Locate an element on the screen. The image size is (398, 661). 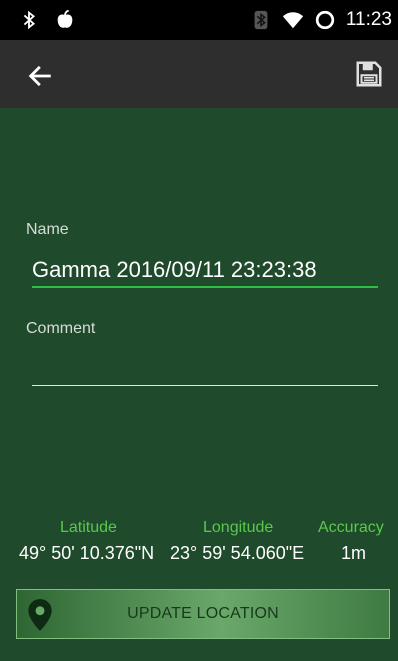
update-location-button: UPDATE LOCATION is located at coordinates (203, 614).